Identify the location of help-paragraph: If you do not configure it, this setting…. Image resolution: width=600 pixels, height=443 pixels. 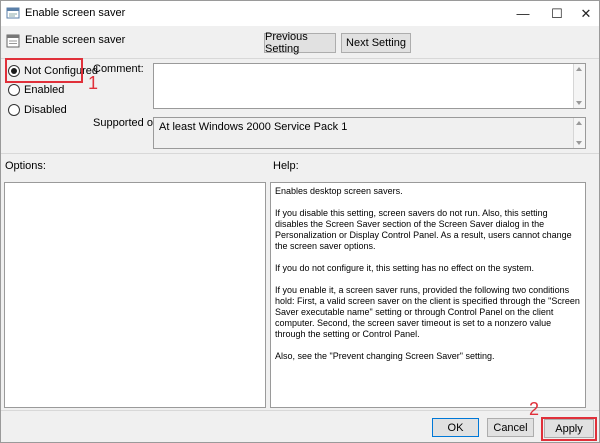
(404, 268).